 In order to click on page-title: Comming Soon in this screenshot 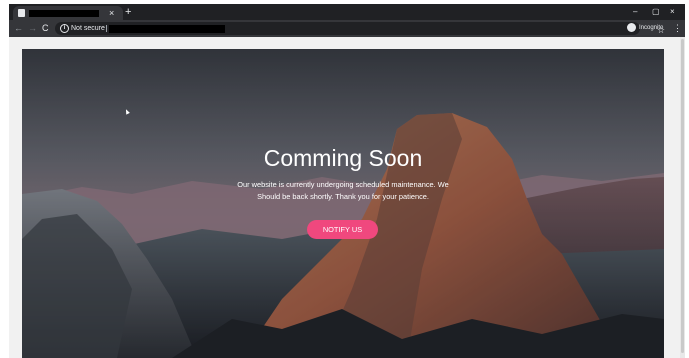, I will do `click(343, 158)`.